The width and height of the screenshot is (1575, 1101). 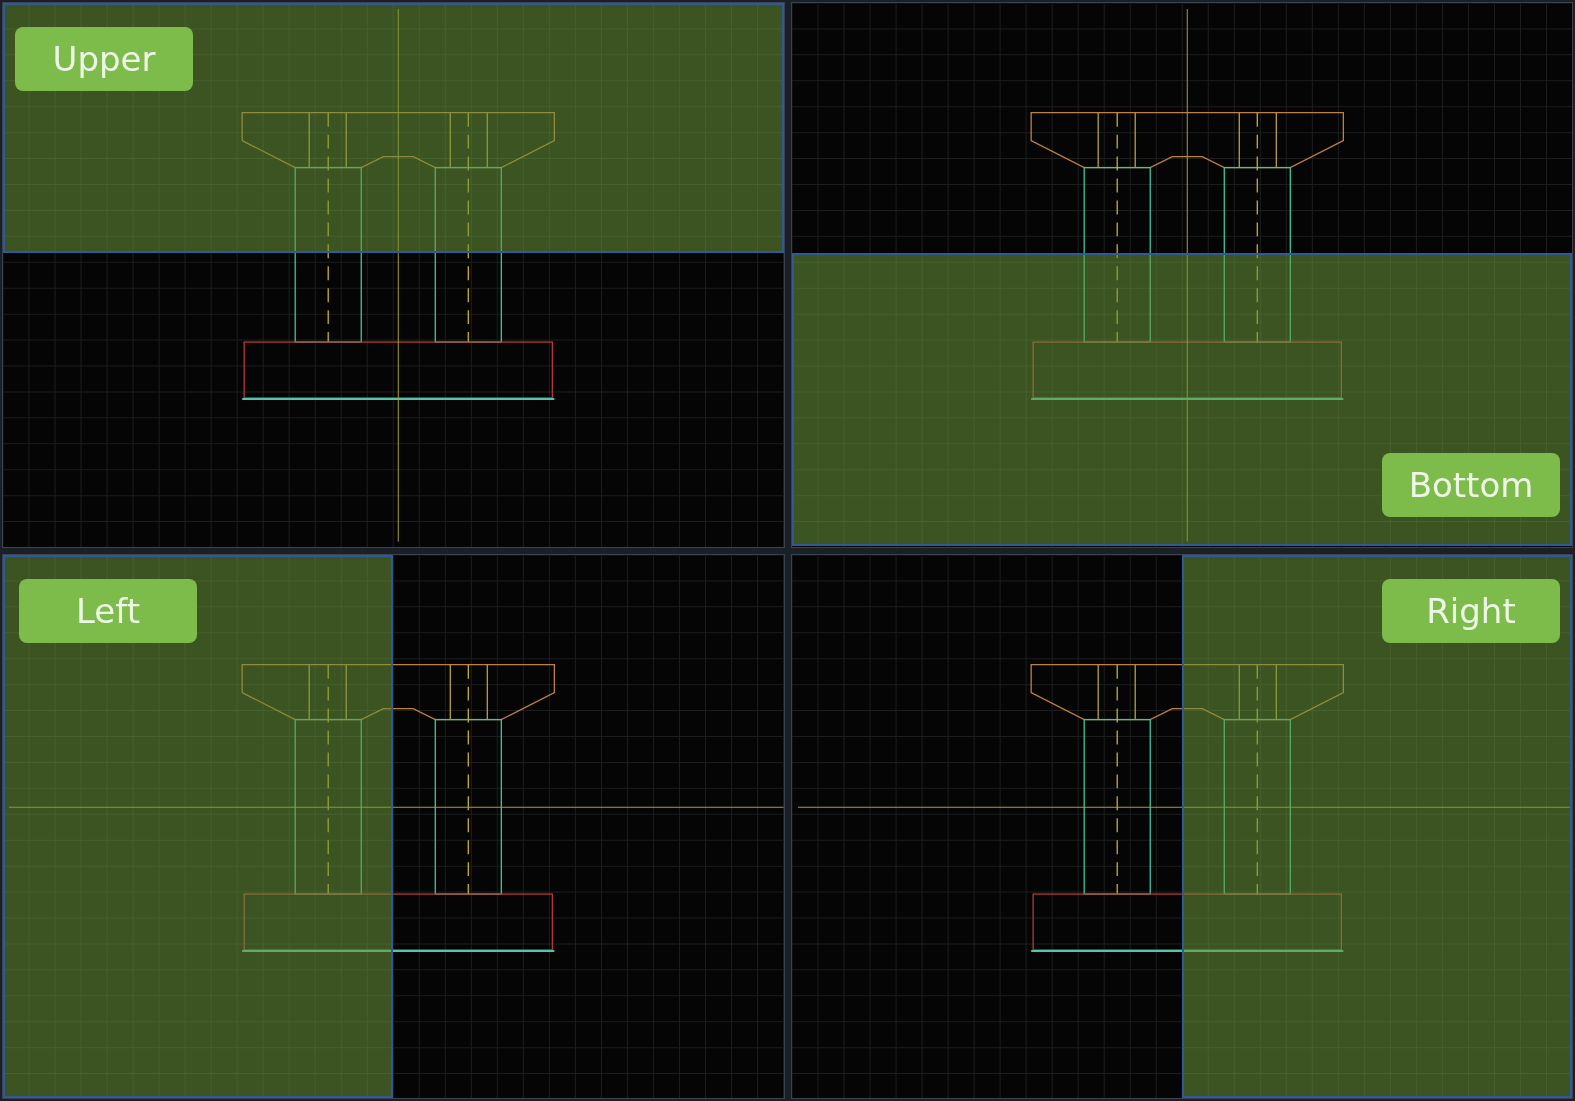 What do you see at coordinates (108, 610) in the screenshot?
I see `region-label: Left` at bounding box center [108, 610].